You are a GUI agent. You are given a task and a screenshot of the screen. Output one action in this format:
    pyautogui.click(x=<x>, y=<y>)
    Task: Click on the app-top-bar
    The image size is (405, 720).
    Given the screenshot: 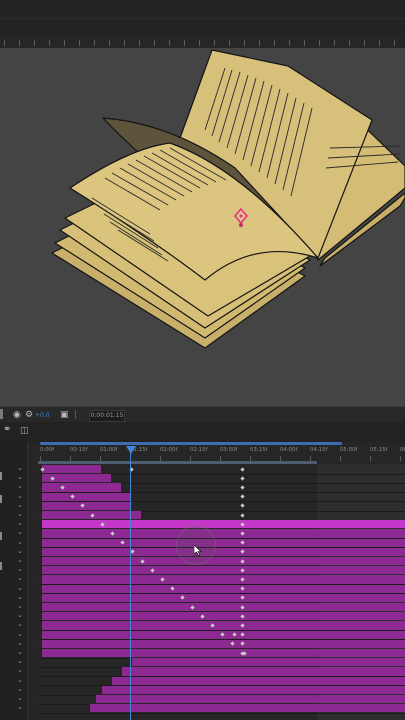 What is the action you would take?
    pyautogui.click(x=202, y=19)
    